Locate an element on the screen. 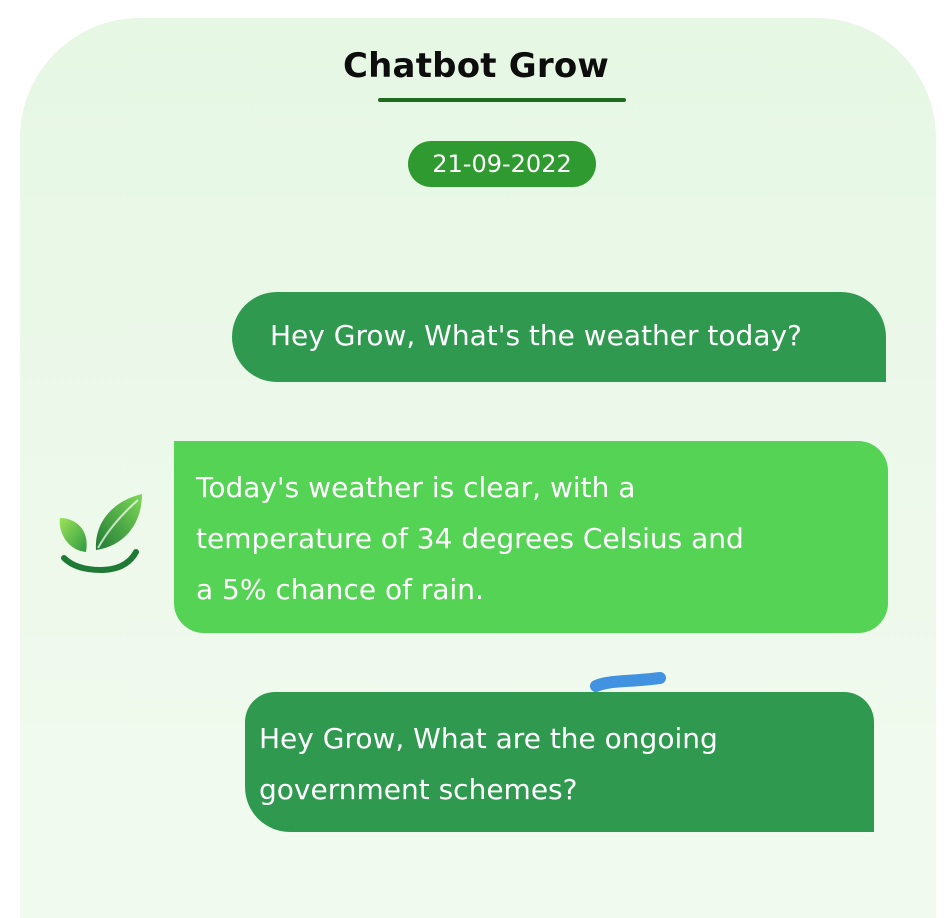 Image resolution: width=952 pixels, height=918 pixels. date-badge: 21-09-2022 is located at coordinates (502, 164).